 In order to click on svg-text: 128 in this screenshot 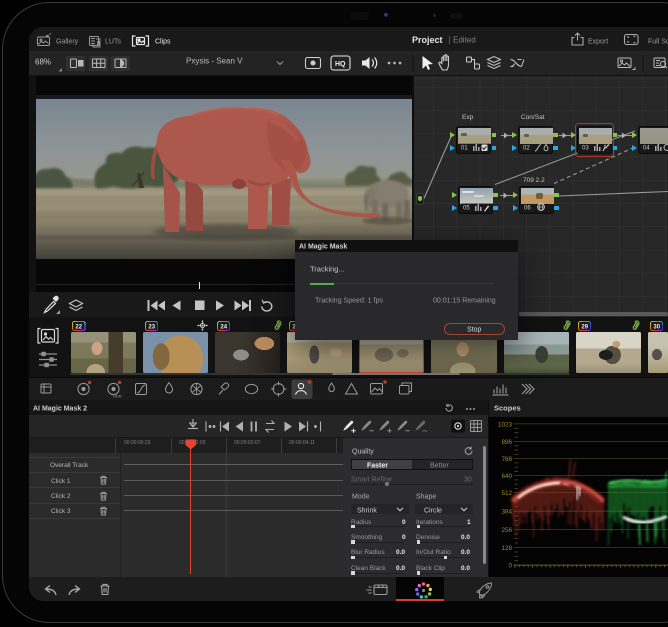, I will do `click(506, 548)`.